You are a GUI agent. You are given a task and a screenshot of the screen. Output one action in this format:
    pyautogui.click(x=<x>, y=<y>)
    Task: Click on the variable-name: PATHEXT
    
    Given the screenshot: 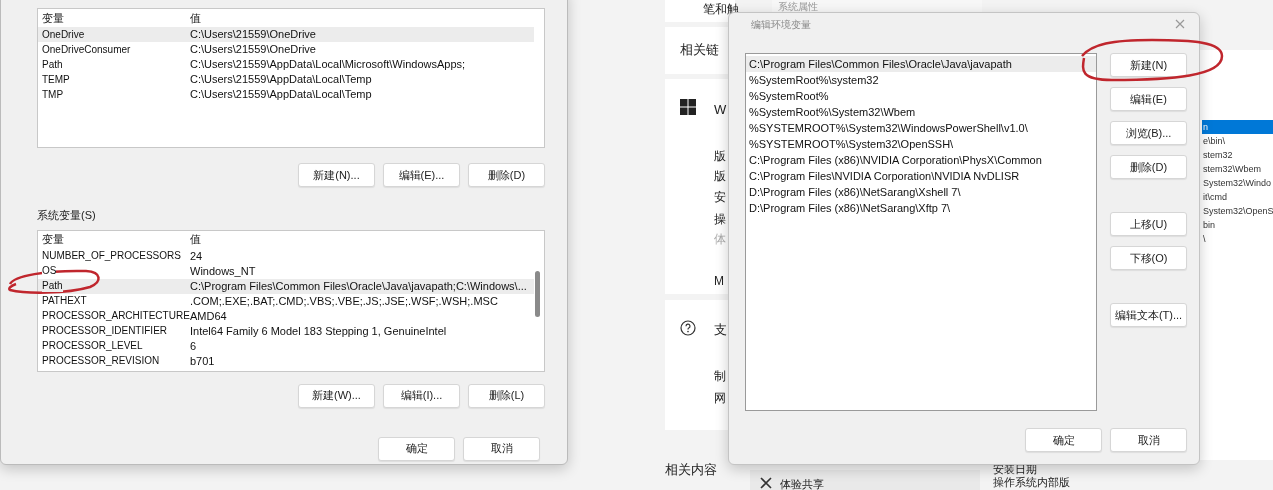 What is the action you would take?
    pyautogui.click(x=64, y=301)
    